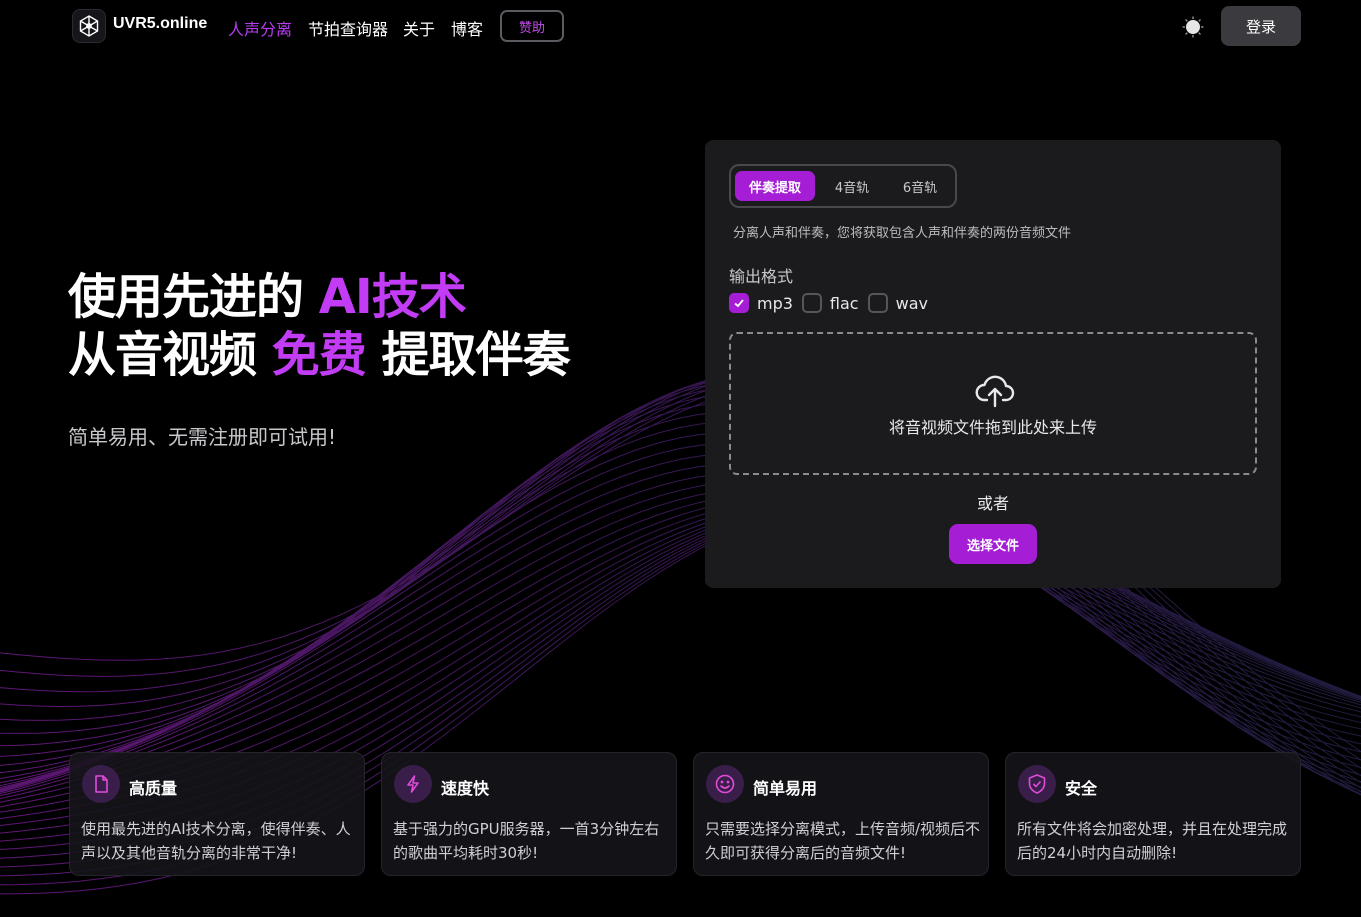 The width and height of the screenshot is (1361, 917). I want to click on flac-label: flac, so click(844, 303).